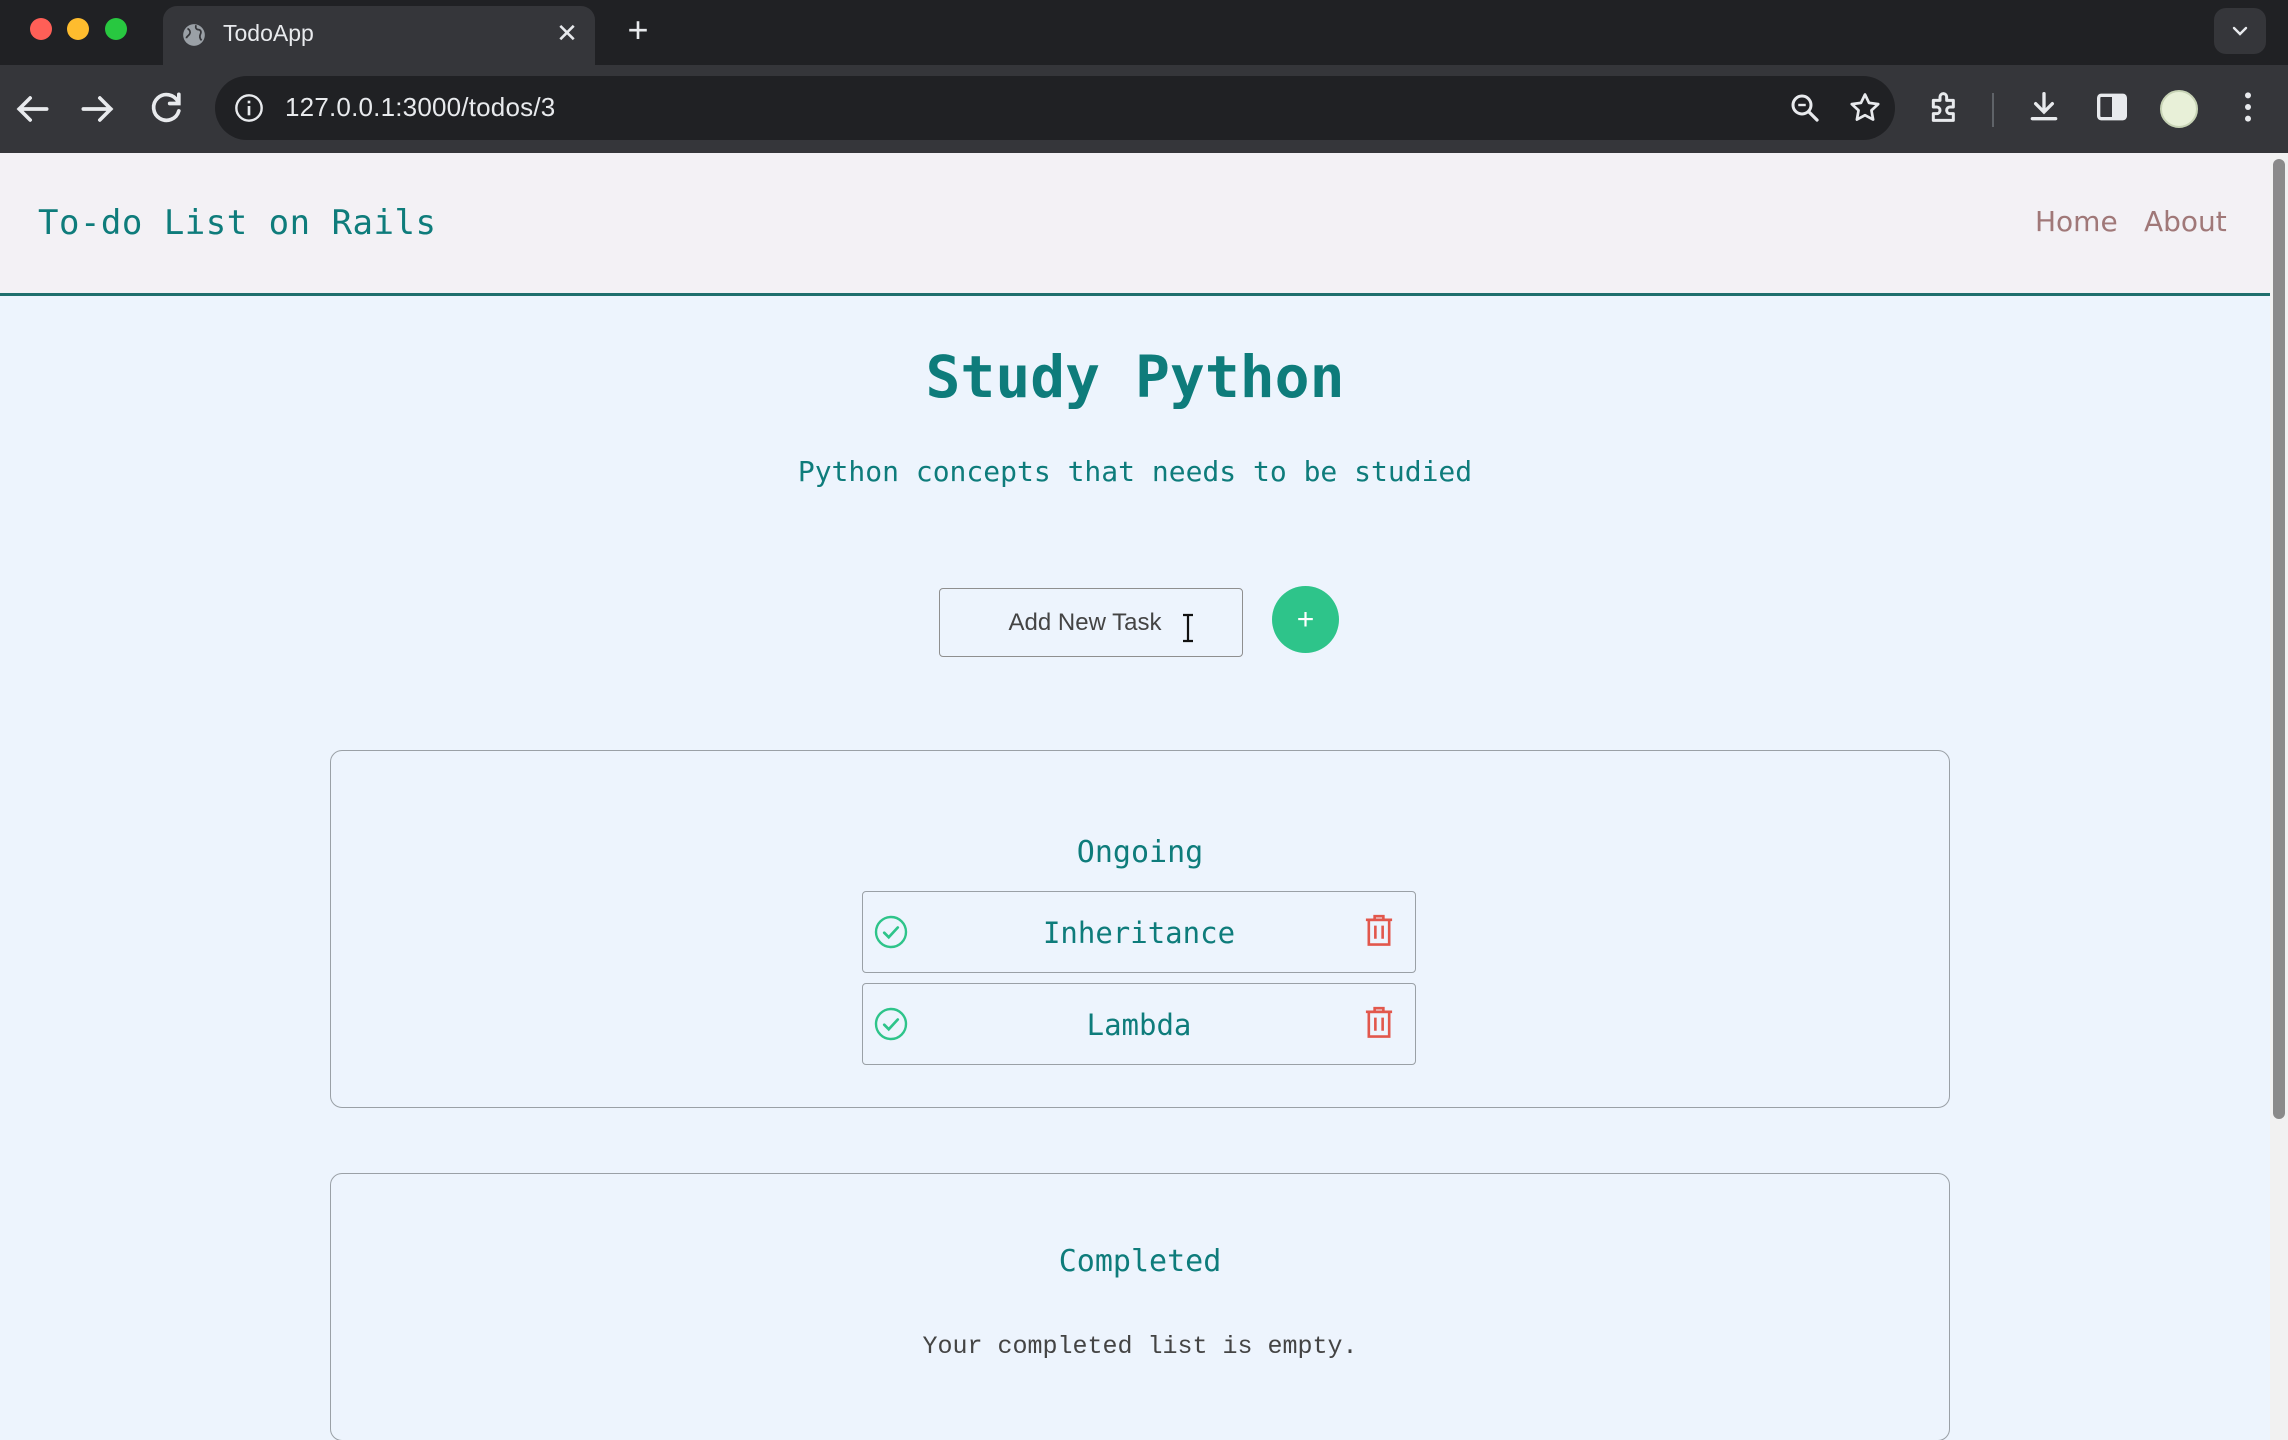 The height and width of the screenshot is (1440, 2288). What do you see at coordinates (237, 223) in the screenshot?
I see `brand-link: To-do List on Rails` at bounding box center [237, 223].